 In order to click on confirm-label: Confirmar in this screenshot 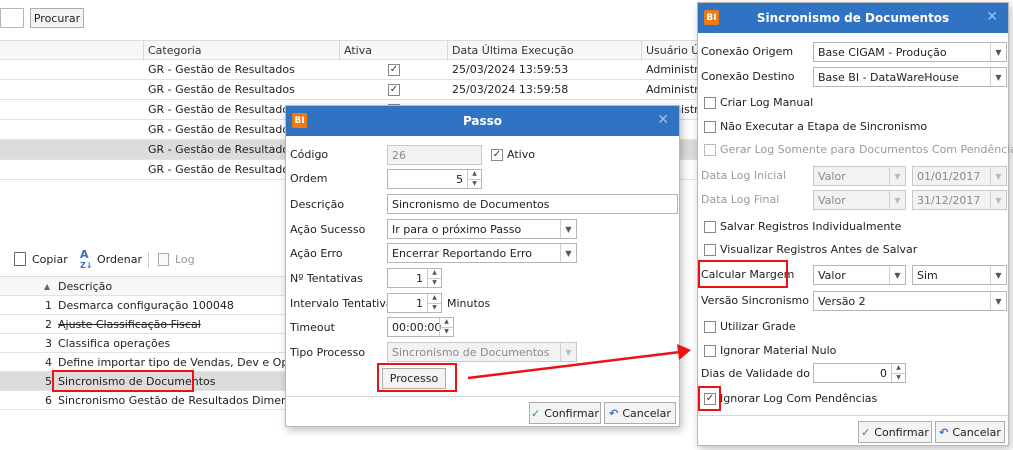, I will do `click(901, 432)`.